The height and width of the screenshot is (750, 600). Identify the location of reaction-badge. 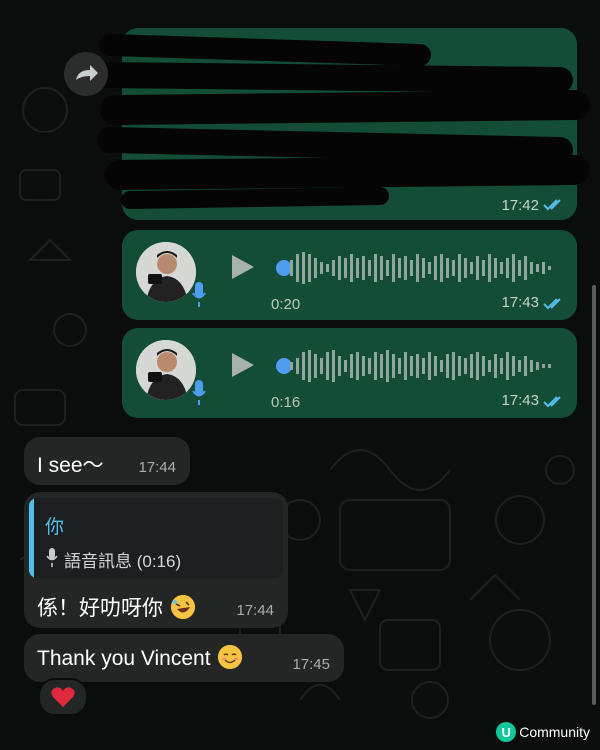
(63, 697).